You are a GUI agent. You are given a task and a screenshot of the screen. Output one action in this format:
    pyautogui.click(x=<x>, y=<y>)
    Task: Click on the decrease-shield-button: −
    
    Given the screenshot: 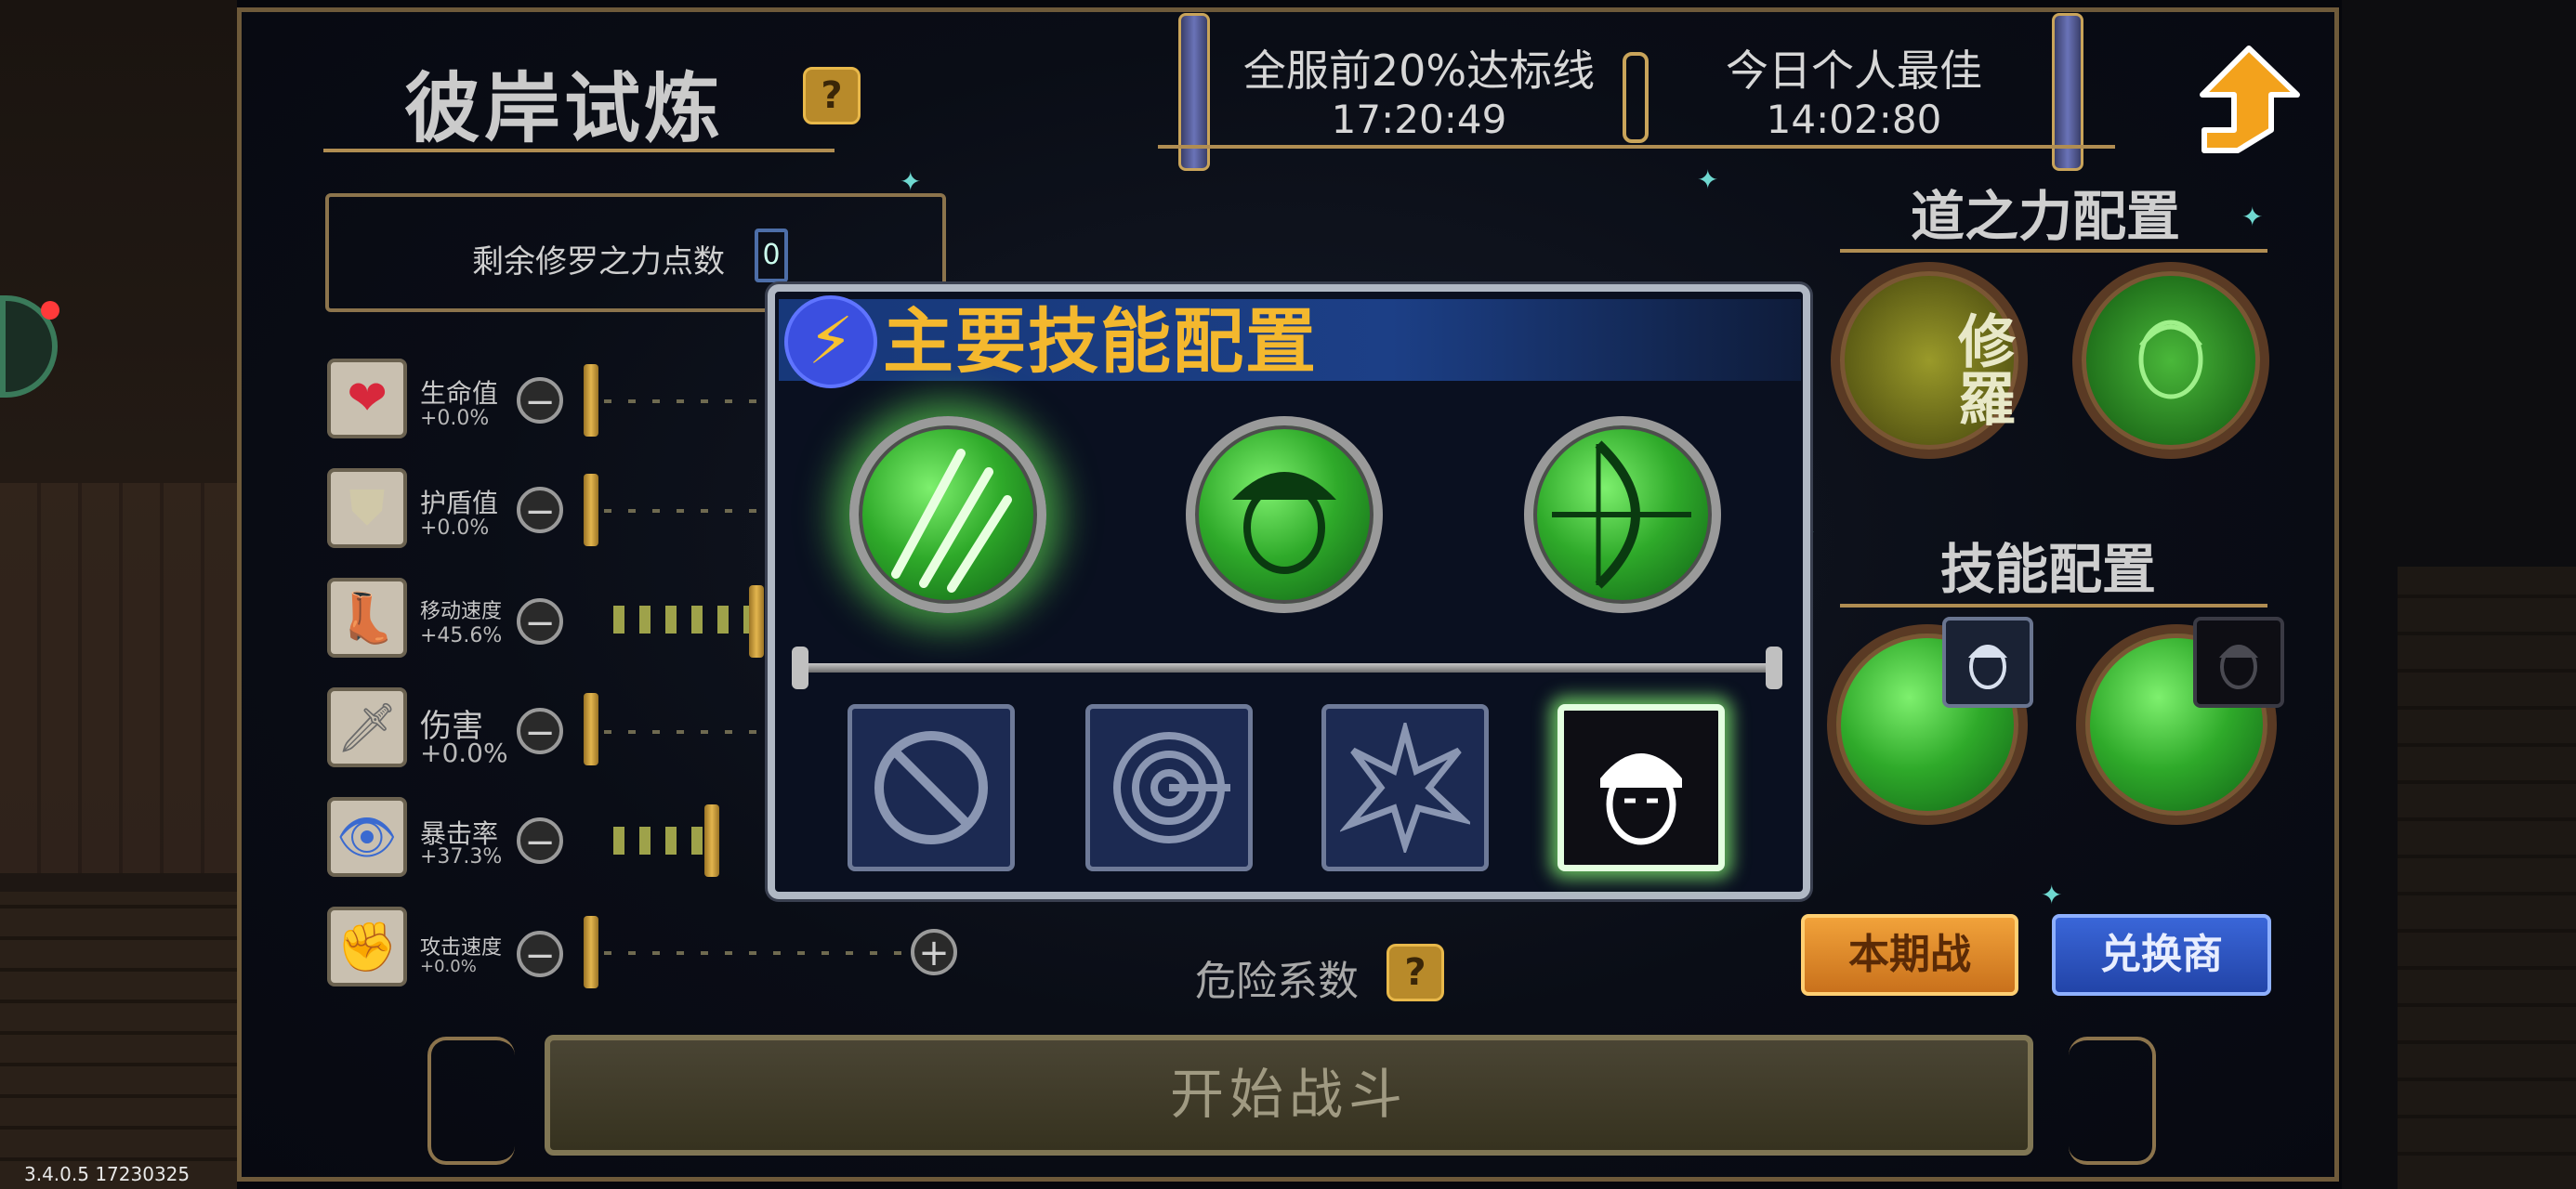 What is the action you would take?
    pyautogui.click(x=540, y=510)
    